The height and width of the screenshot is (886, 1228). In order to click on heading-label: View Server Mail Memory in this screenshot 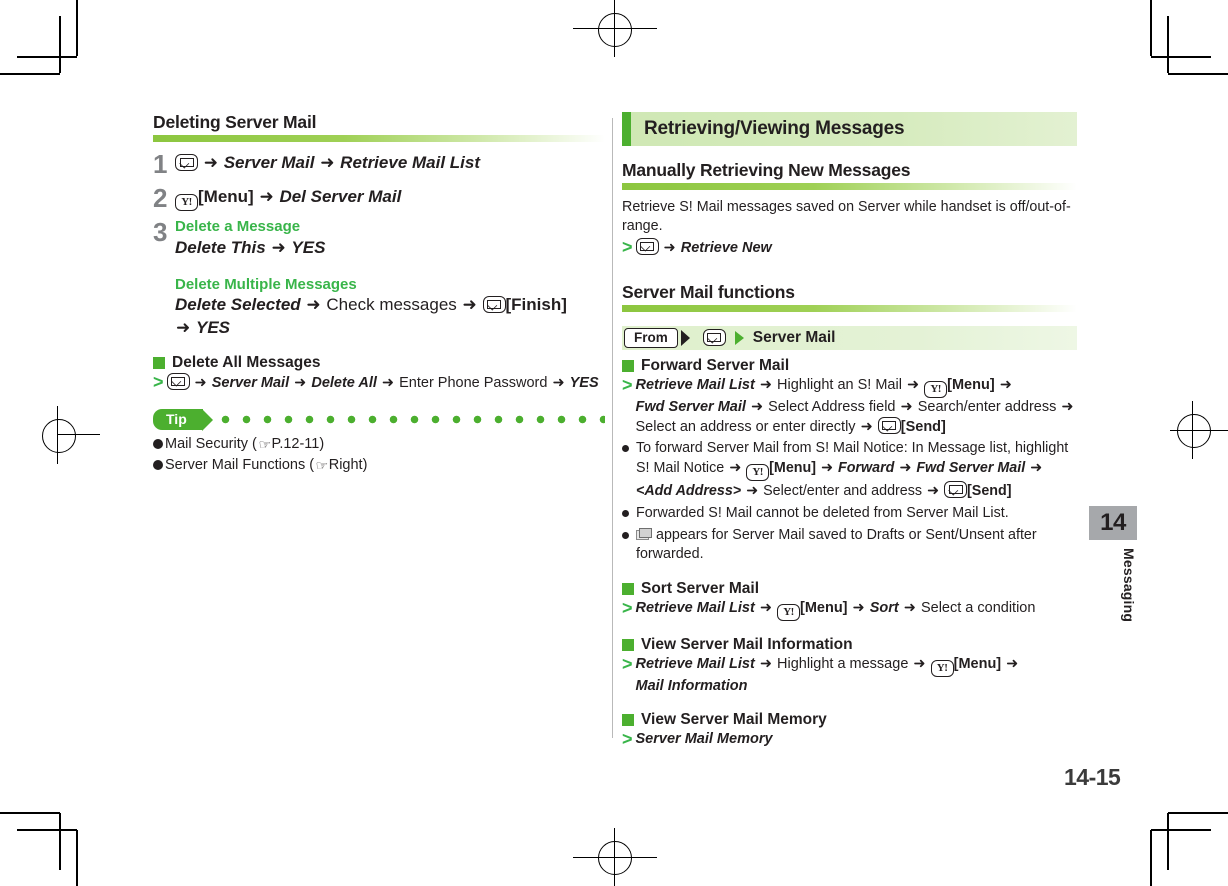, I will do `click(734, 720)`.